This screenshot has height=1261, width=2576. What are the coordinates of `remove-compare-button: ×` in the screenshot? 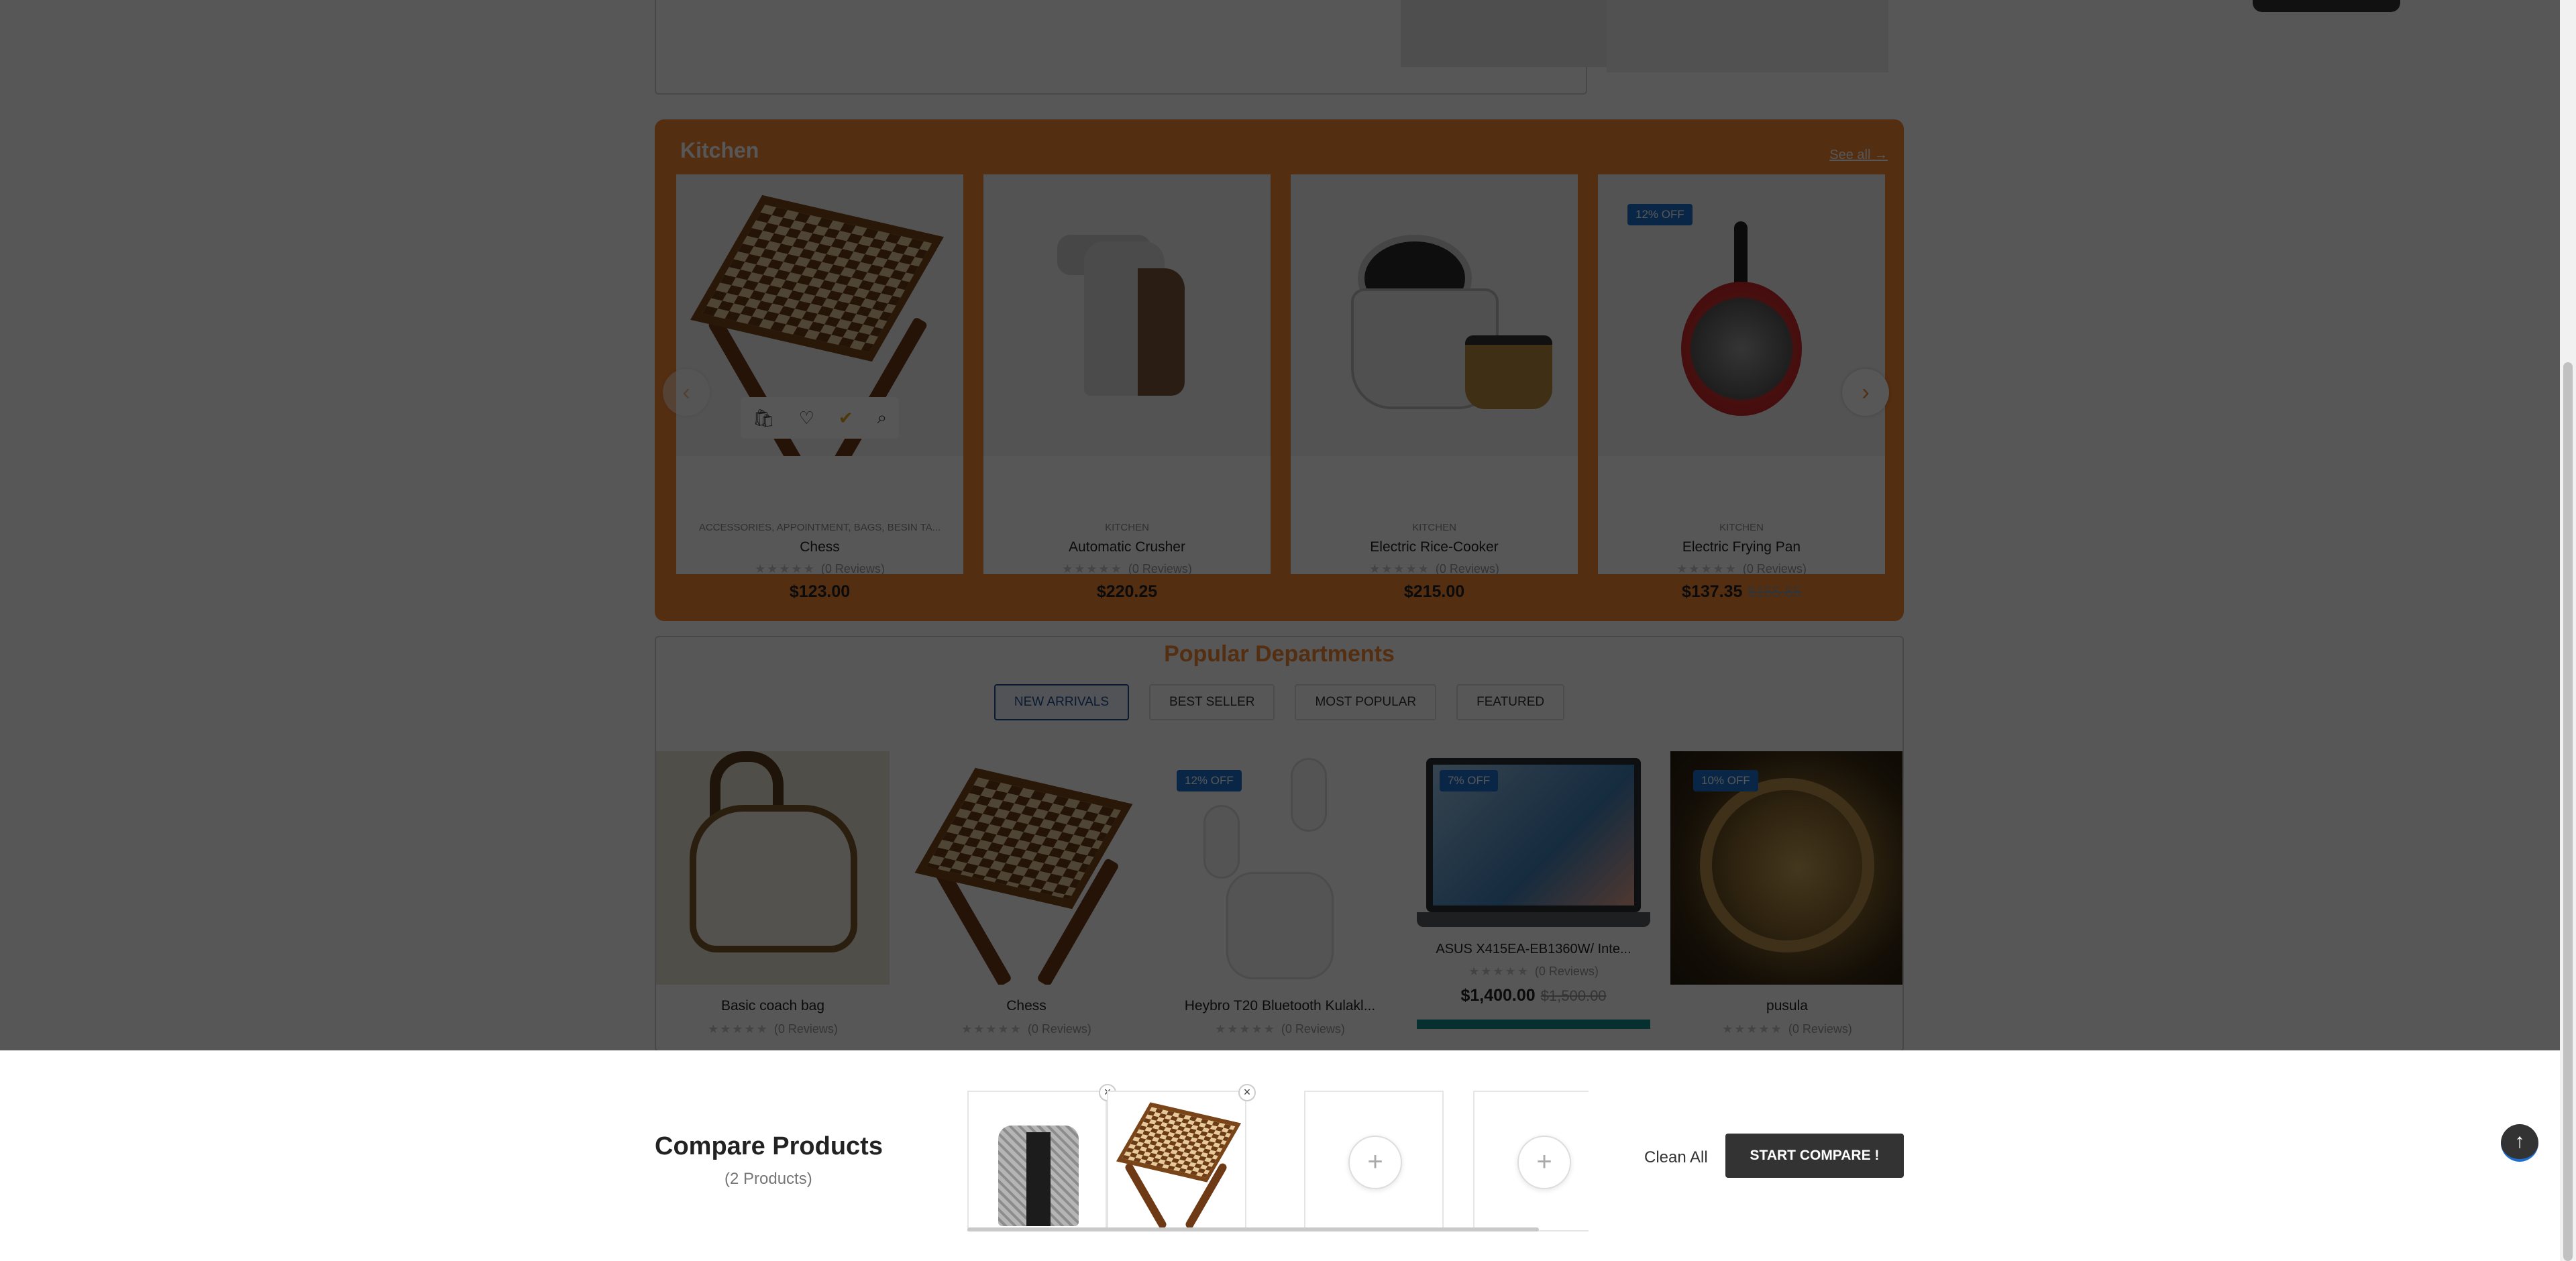 It's located at (1247, 1093).